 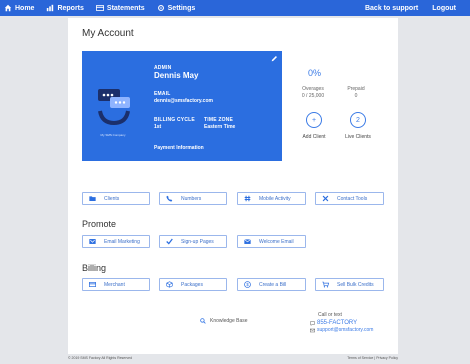 I want to click on nav-statements: Statements, so click(x=120, y=8).